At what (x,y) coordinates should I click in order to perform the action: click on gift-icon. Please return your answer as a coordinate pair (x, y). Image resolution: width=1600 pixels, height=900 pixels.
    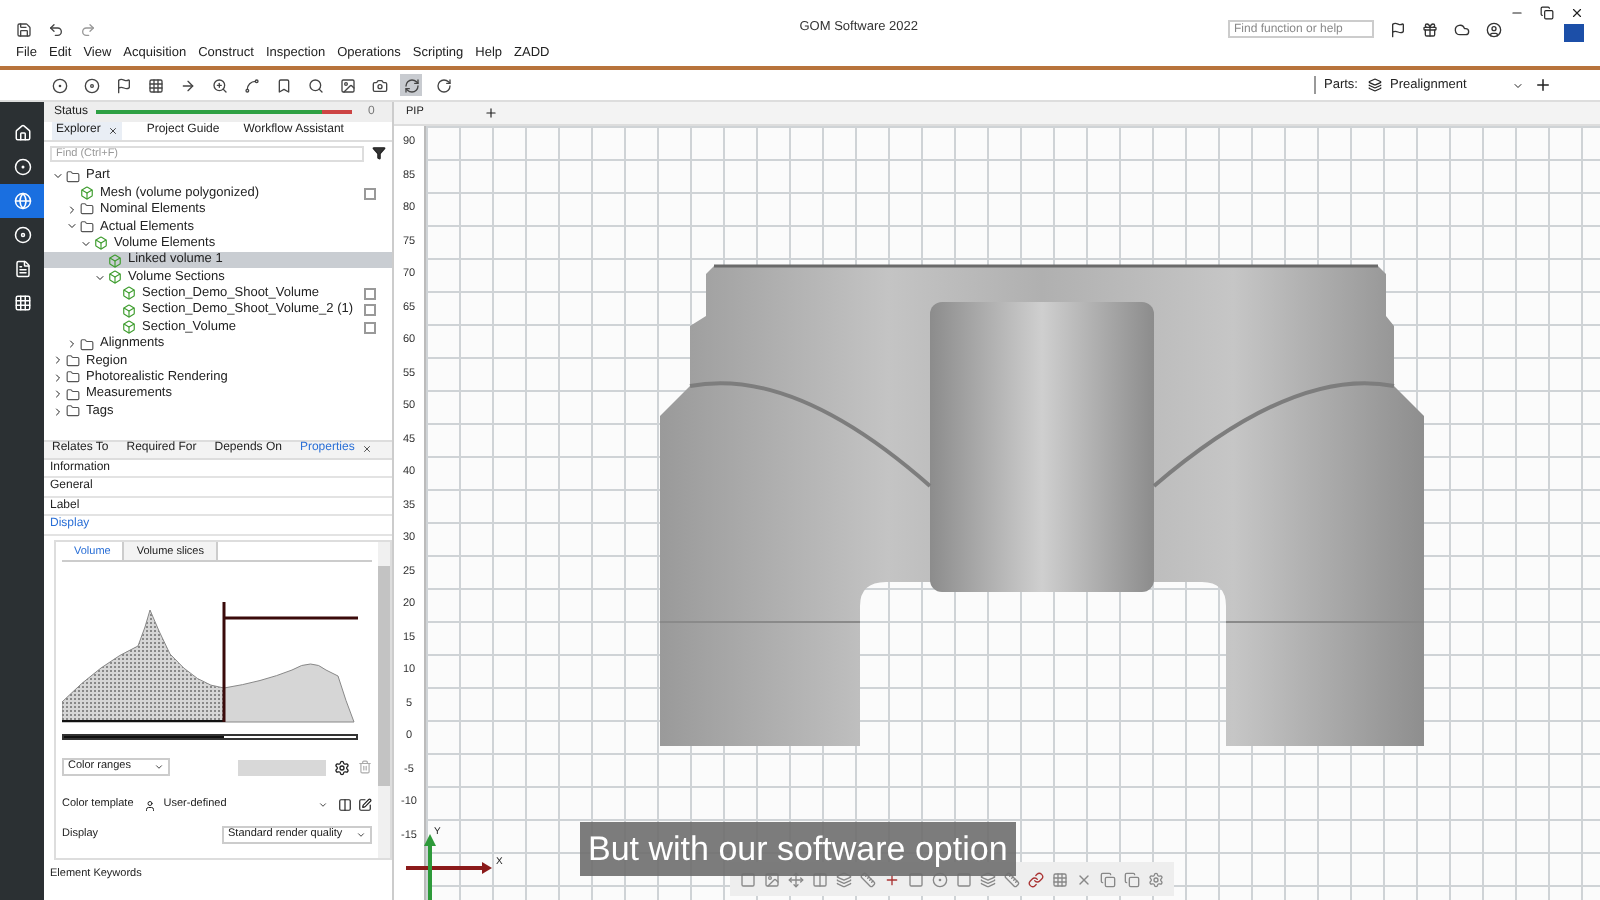
    Looking at the image, I should click on (1430, 30).